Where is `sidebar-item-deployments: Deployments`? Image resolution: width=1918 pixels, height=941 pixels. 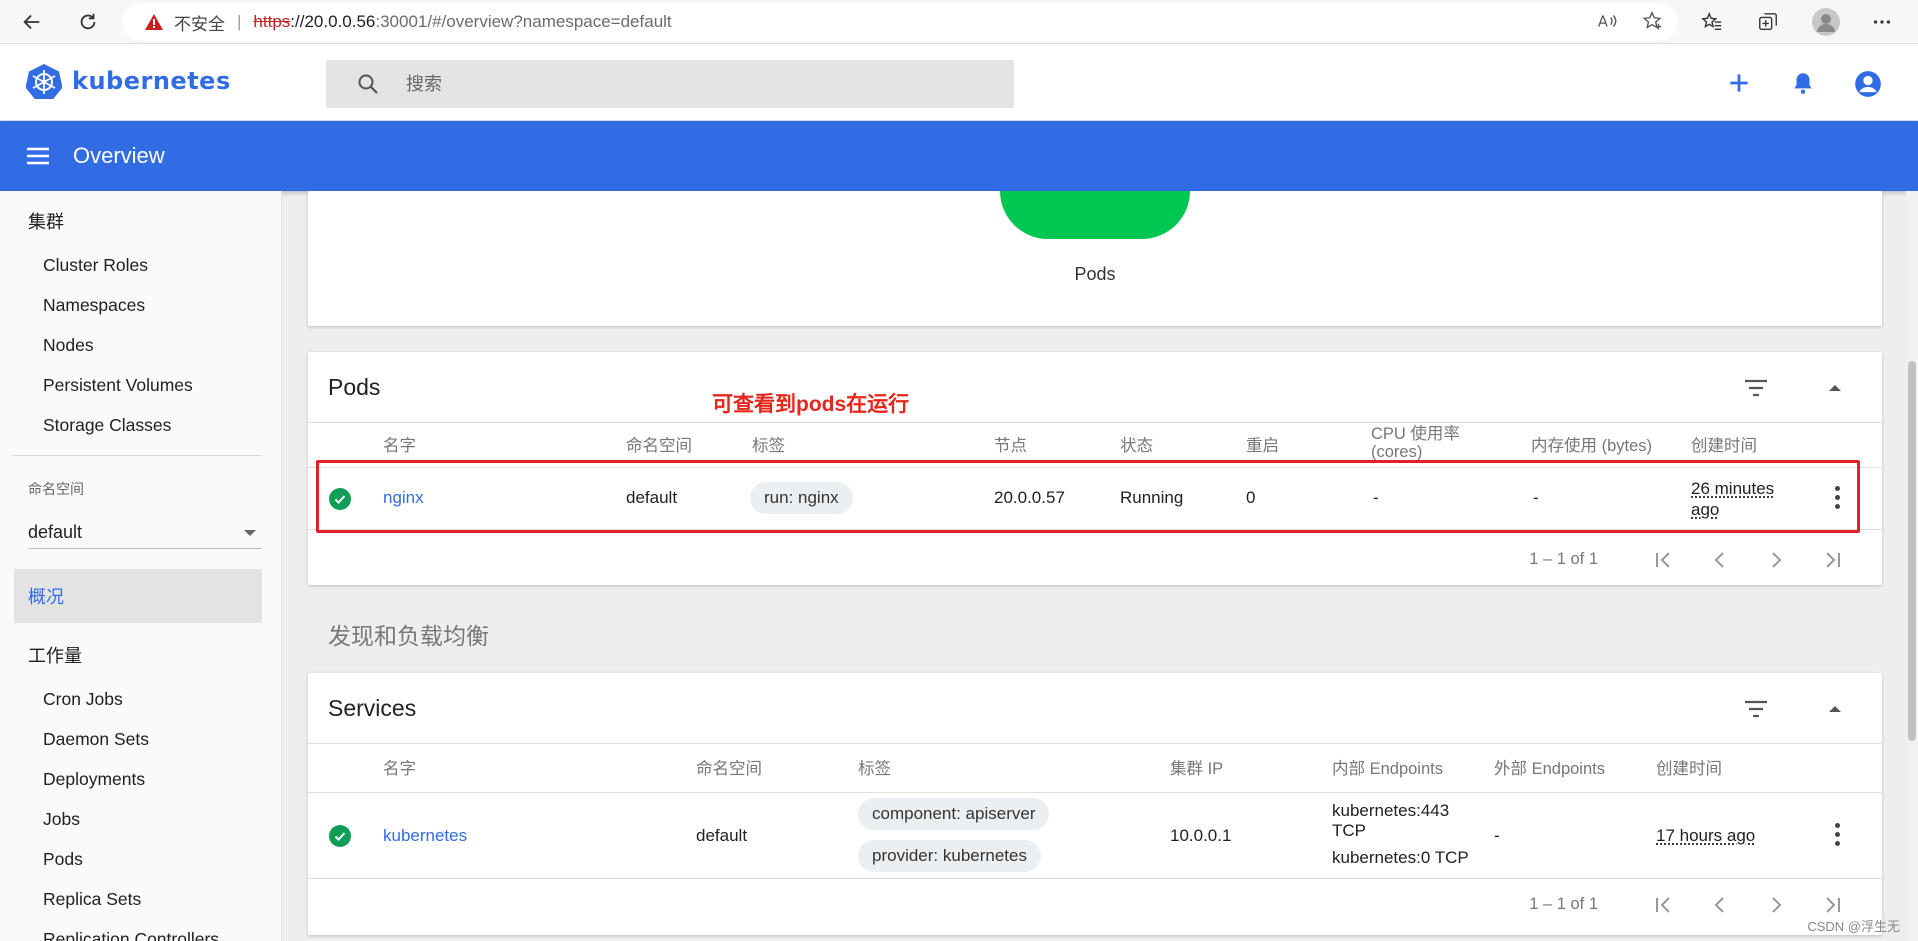
sidebar-item-deployments: Deployments is located at coordinates (94, 779).